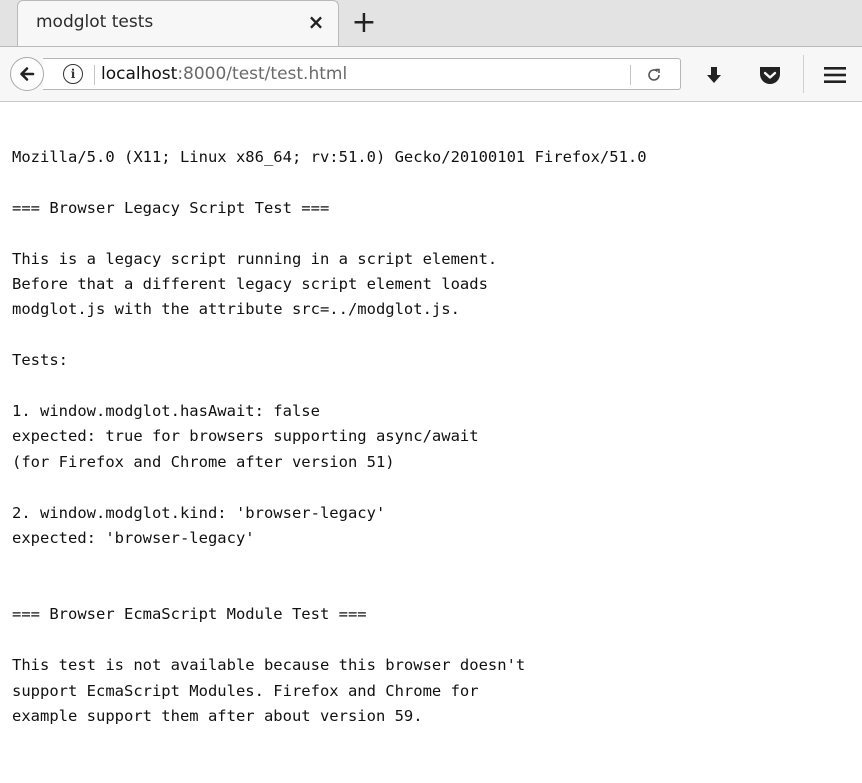  I want to click on menu-button, so click(835, 75).